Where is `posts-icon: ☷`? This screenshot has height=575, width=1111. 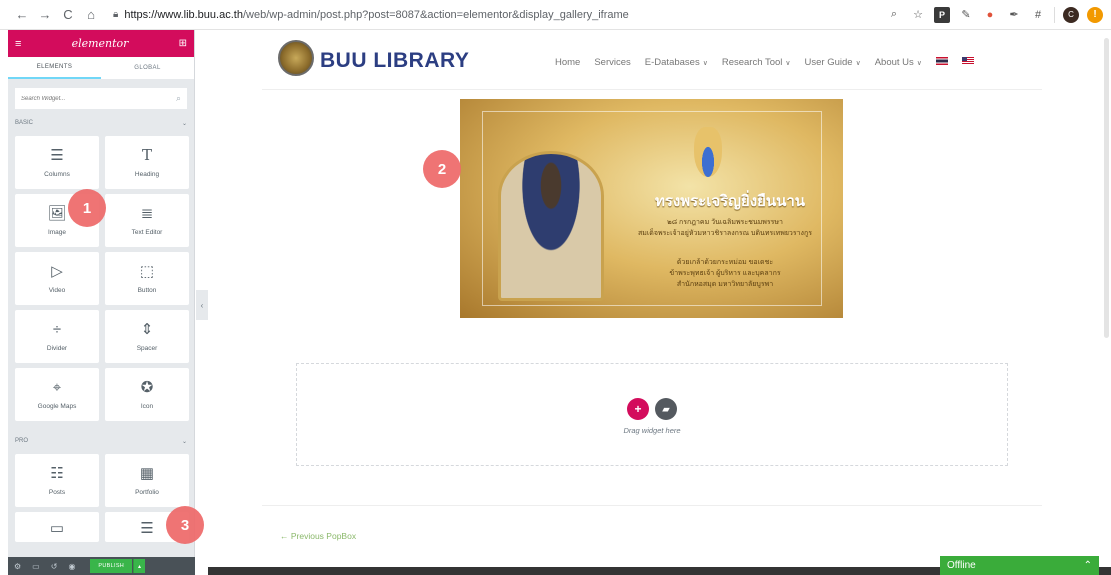 posts-icon: ☷ is located at coordinates (57, 473).